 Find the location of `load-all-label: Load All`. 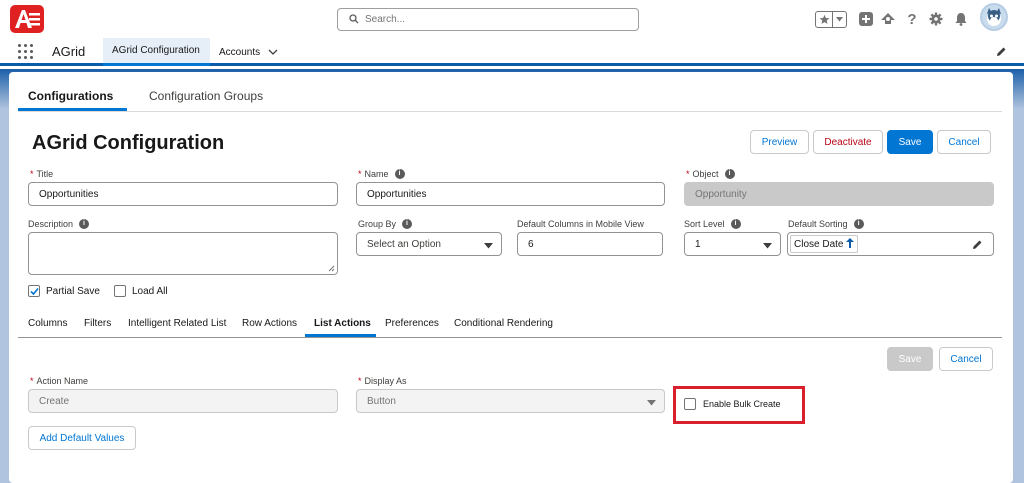

load-all-label: Load All is located at coordinates (150, 291).